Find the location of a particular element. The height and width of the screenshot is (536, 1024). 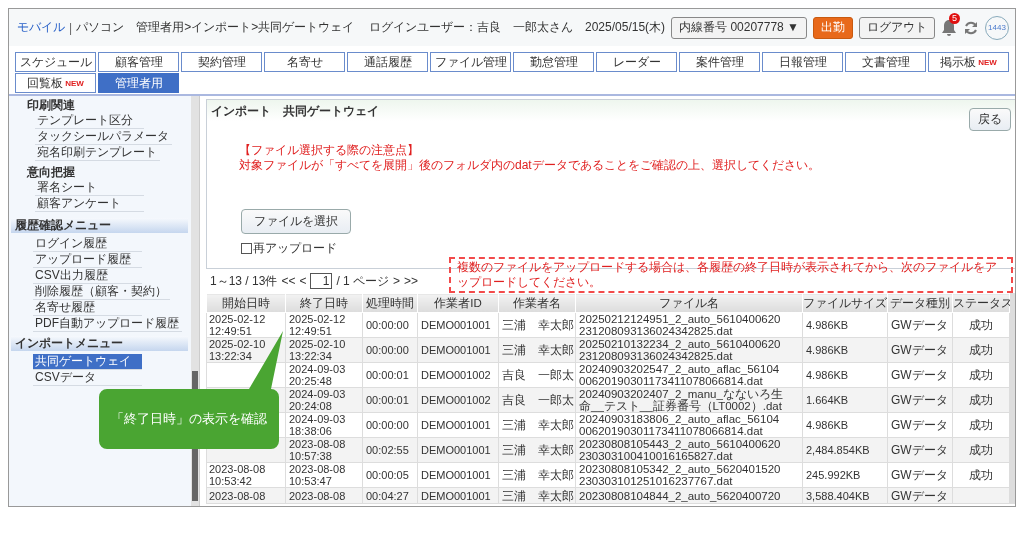

column-header: データ種別 is located at coordinates (920, 303).